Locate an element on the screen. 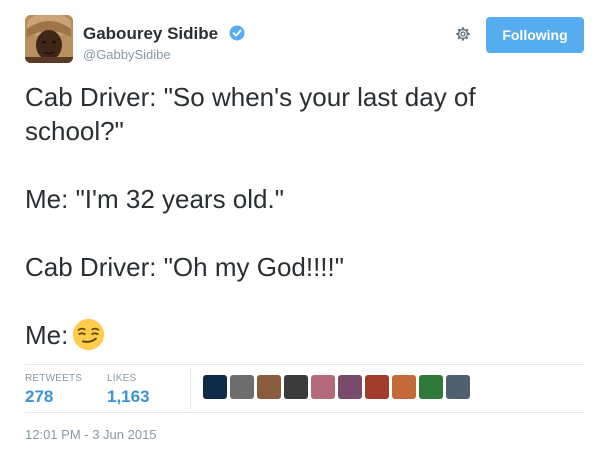 Image resolution: width=599 pixels, height=453 pixels. gear-icon is located at coordinates (463, 34).